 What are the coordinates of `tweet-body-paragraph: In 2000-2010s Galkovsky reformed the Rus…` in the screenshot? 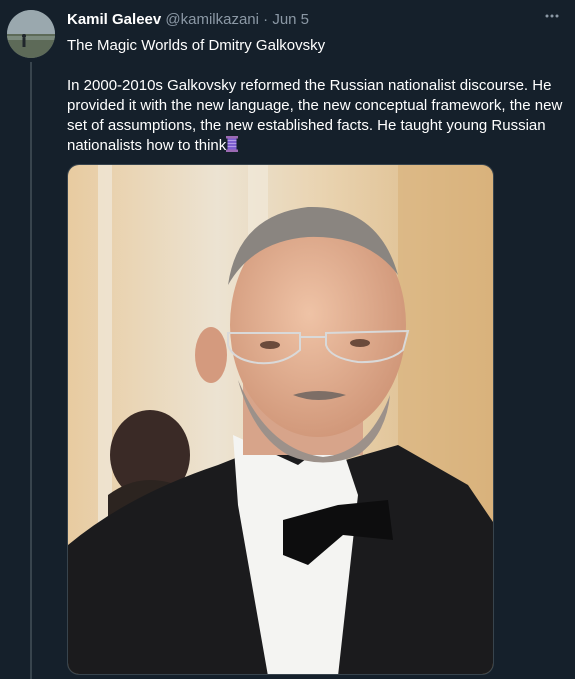 It's located at (317, 116).